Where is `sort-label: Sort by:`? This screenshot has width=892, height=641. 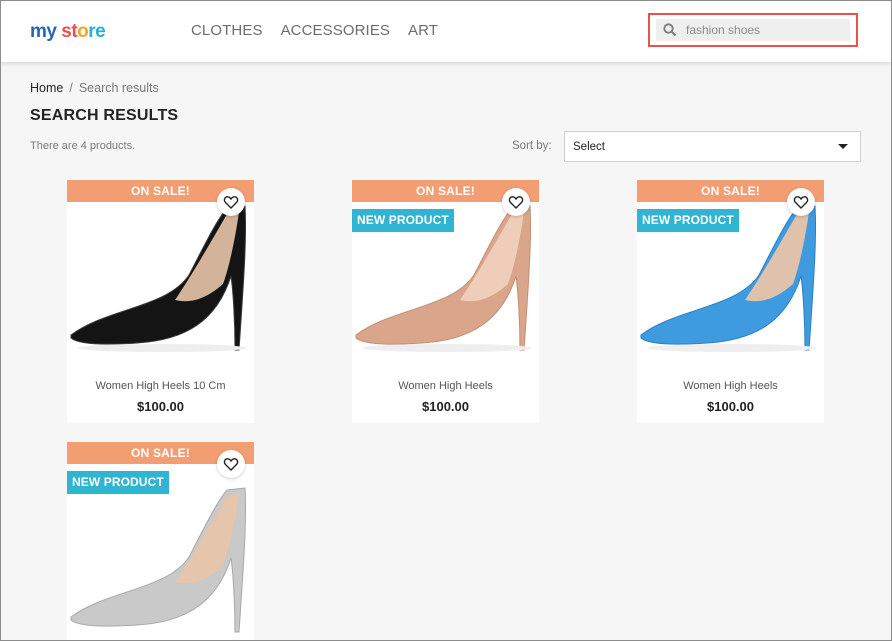 sort-label: Sort by: is located at coordinates (532, 146).